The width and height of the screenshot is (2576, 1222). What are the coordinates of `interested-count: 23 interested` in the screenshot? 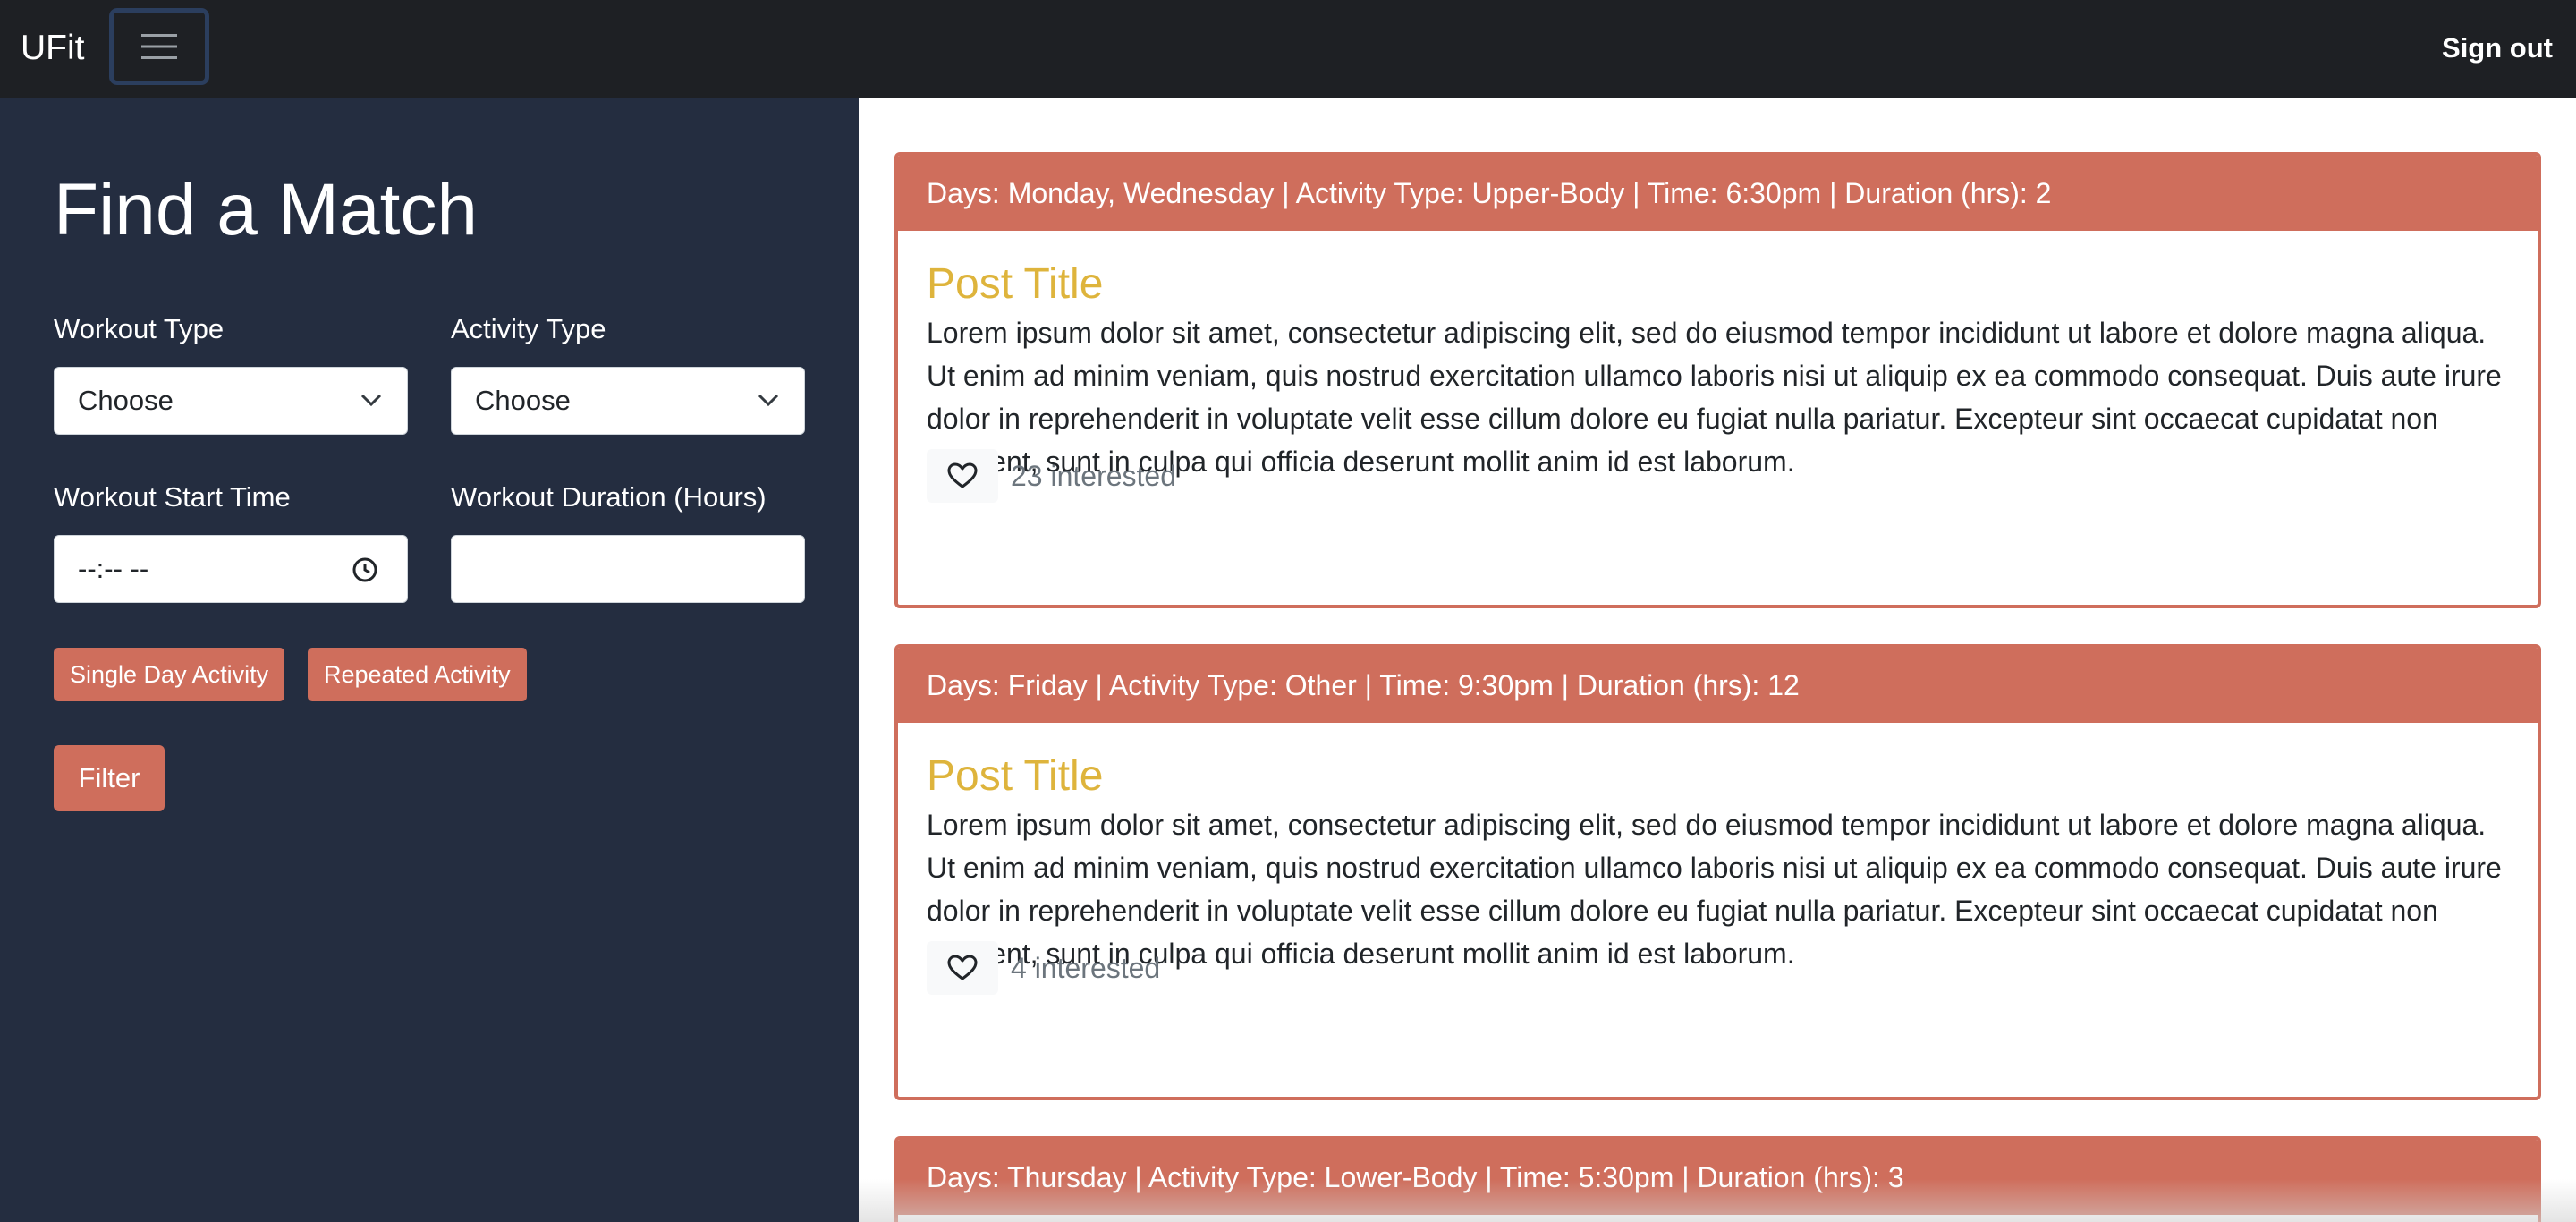 It's located at (1094, 476).